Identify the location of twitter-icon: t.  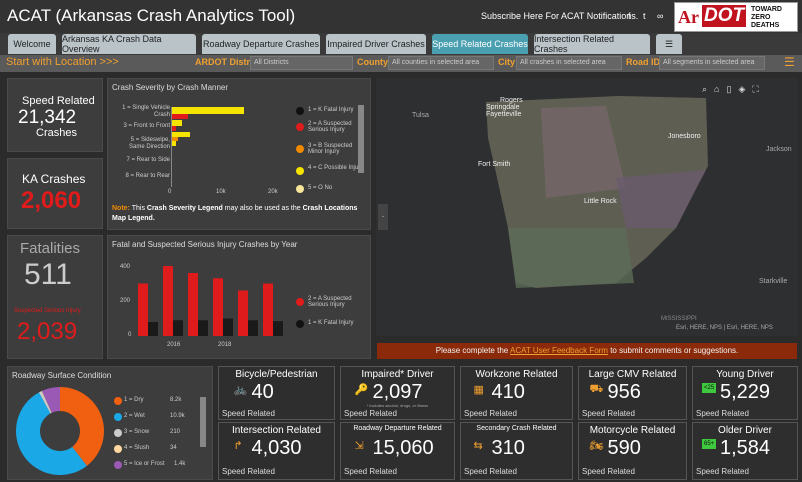
(644, 16).